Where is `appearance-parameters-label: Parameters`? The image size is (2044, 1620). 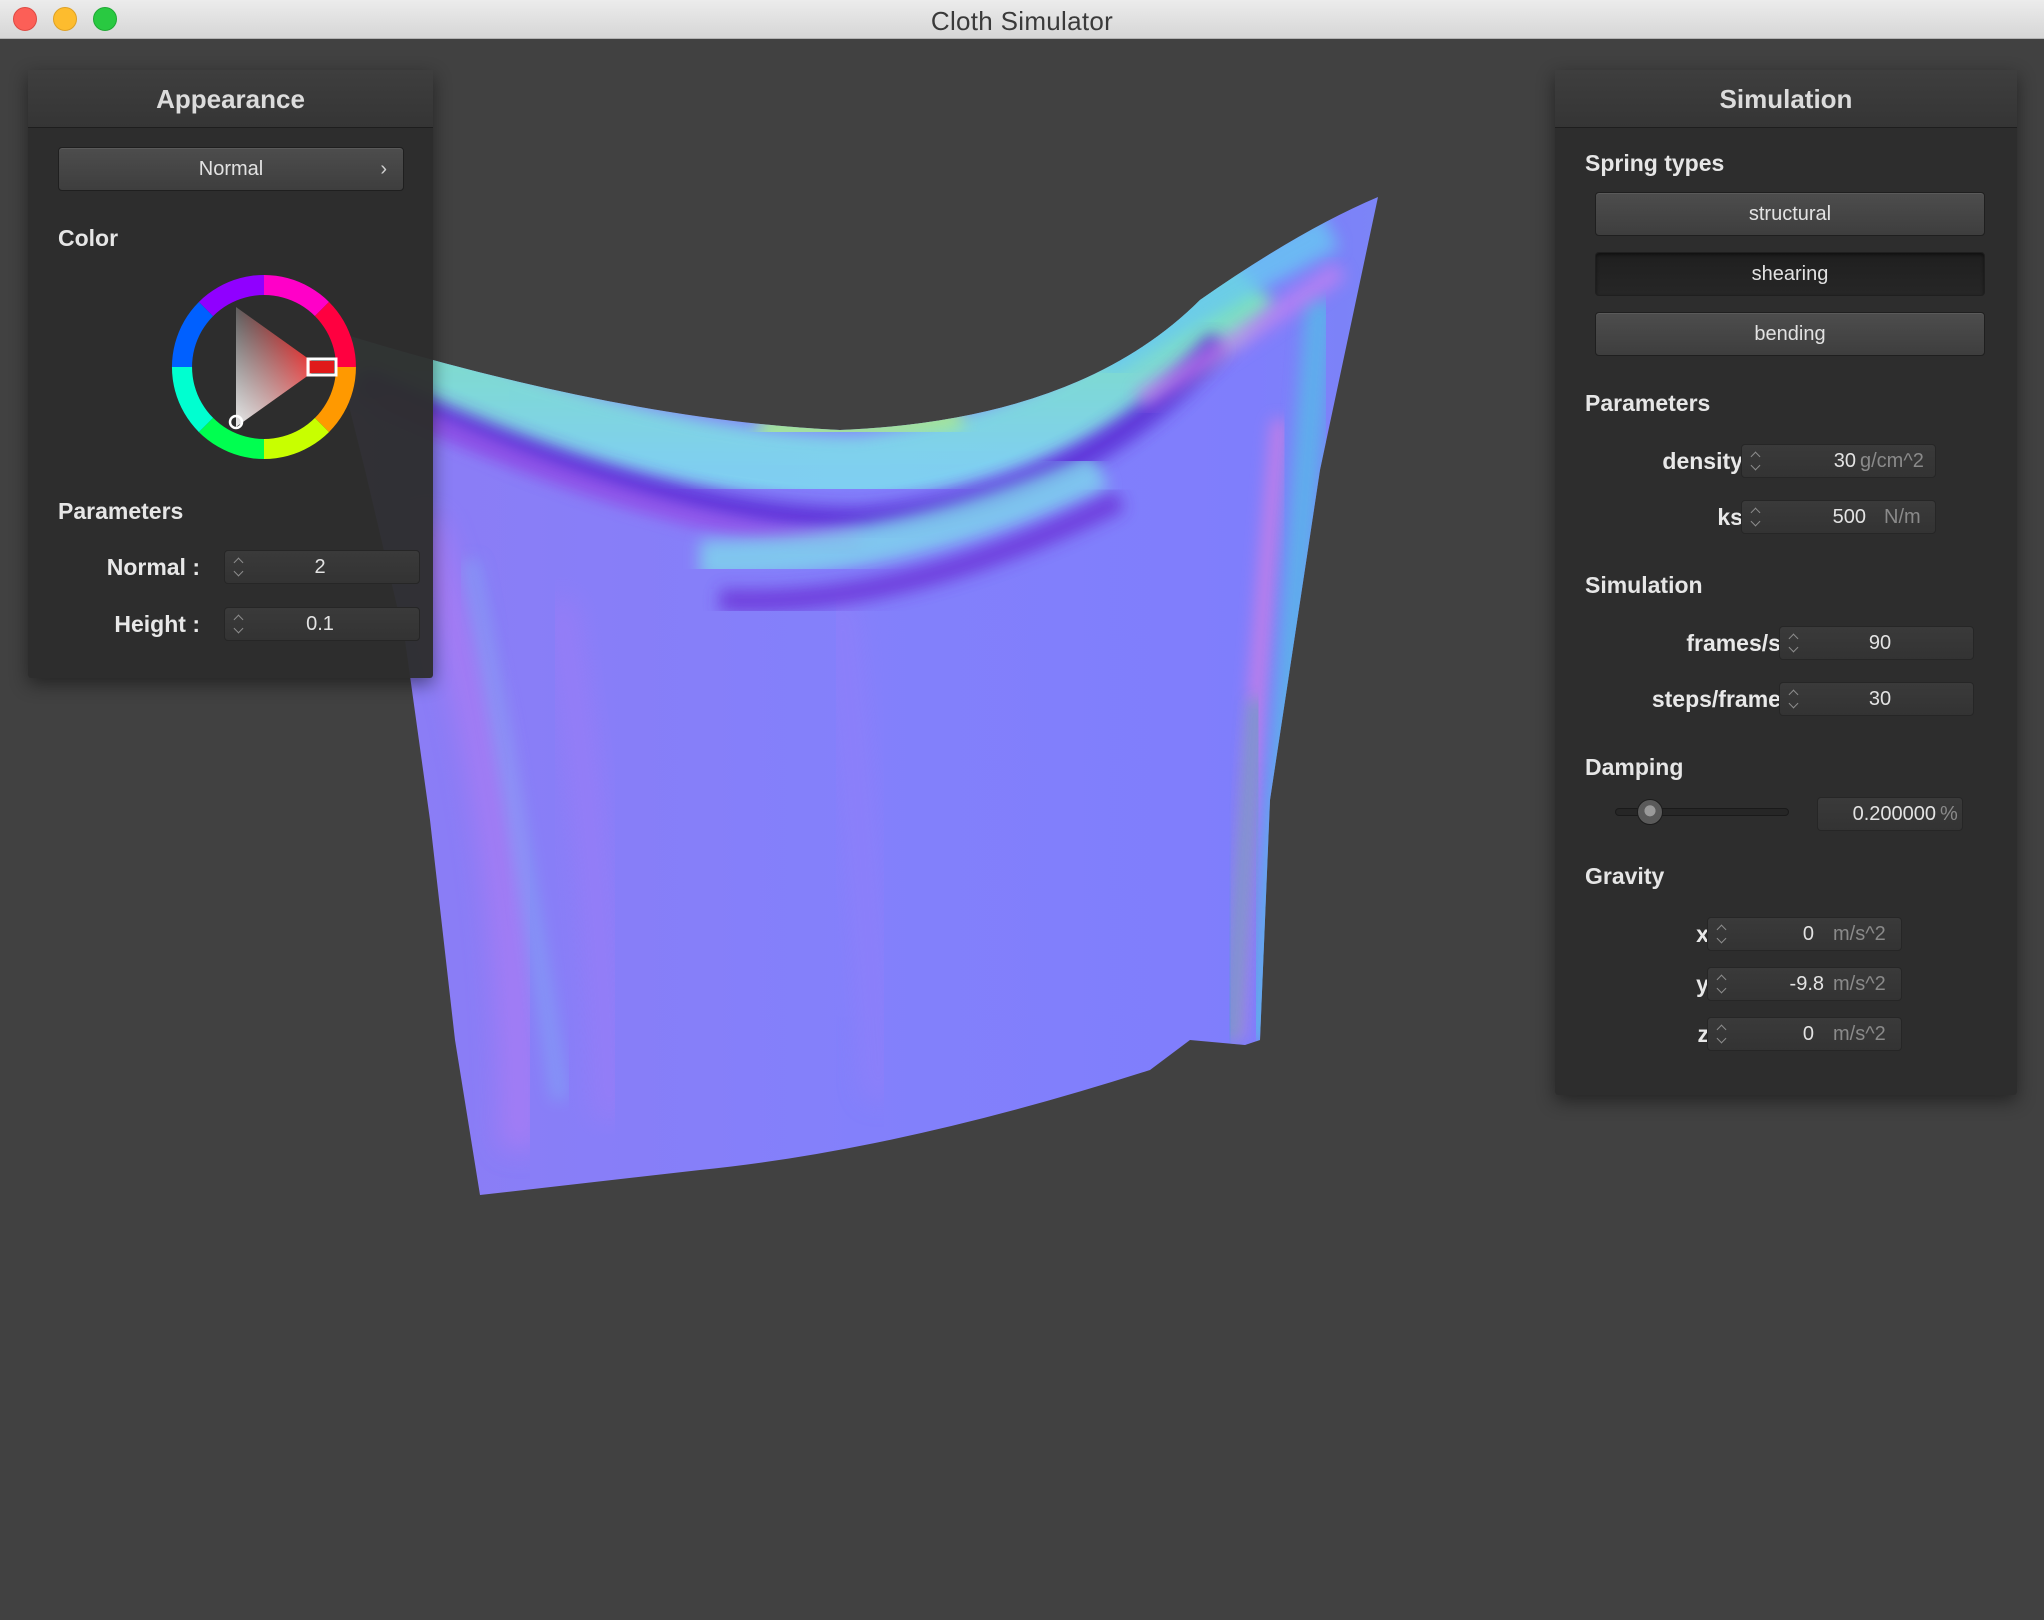 appearance-parameters-label: Parameters is located at coordinates (121, 511).